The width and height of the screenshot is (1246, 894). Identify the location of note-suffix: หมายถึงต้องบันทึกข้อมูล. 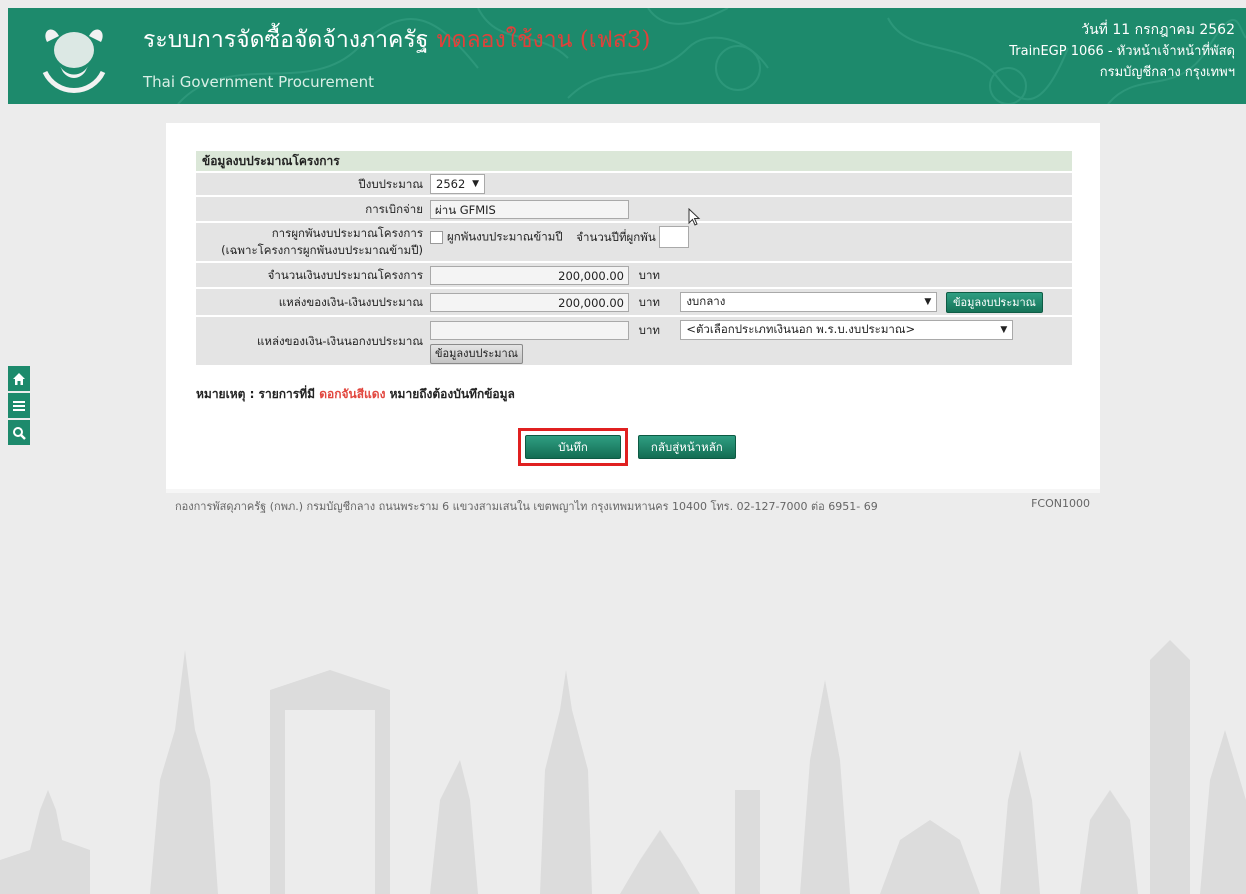
(452, 394).